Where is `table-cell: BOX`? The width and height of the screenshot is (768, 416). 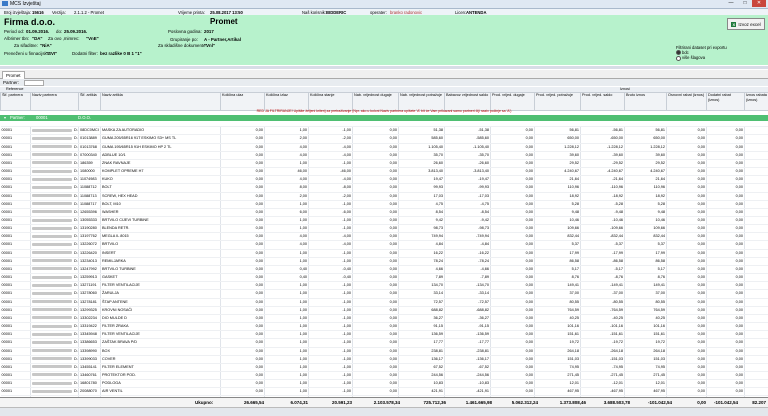
table-cell: BOX is located at coordinates (161, 351).